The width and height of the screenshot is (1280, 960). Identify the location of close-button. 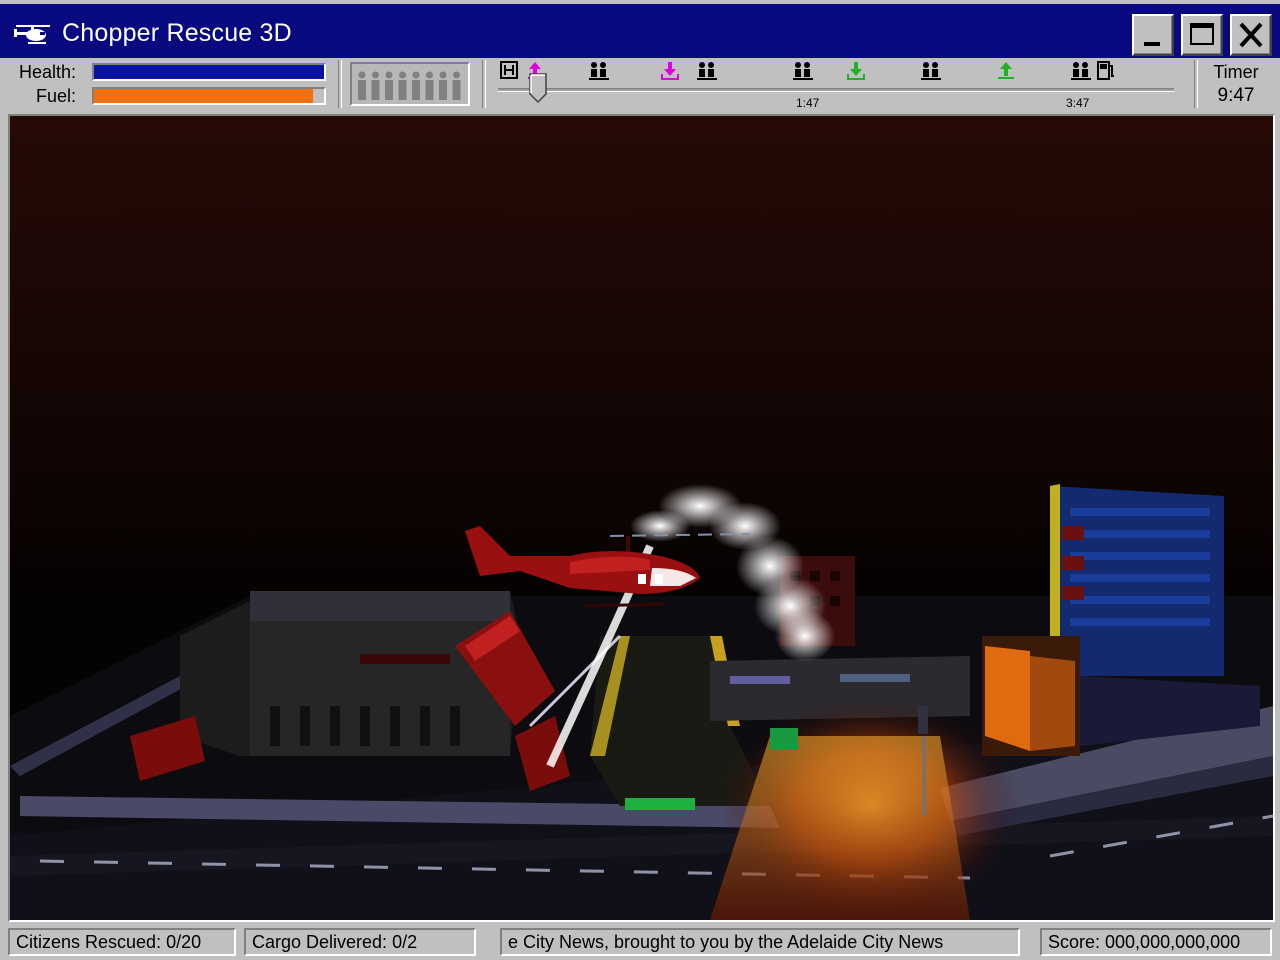
(1251, 35).